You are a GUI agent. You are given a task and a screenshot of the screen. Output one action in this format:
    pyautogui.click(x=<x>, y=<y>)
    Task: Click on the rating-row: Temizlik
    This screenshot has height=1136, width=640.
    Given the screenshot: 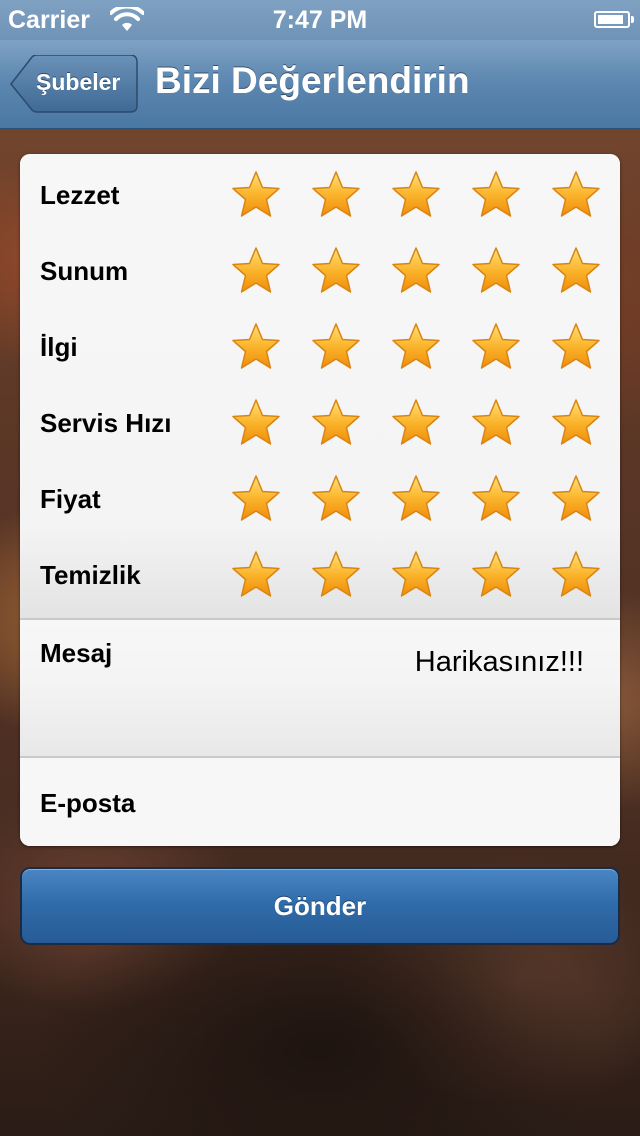 What is the action you would take?
    pyautogui.click(x=320, y=574)
    